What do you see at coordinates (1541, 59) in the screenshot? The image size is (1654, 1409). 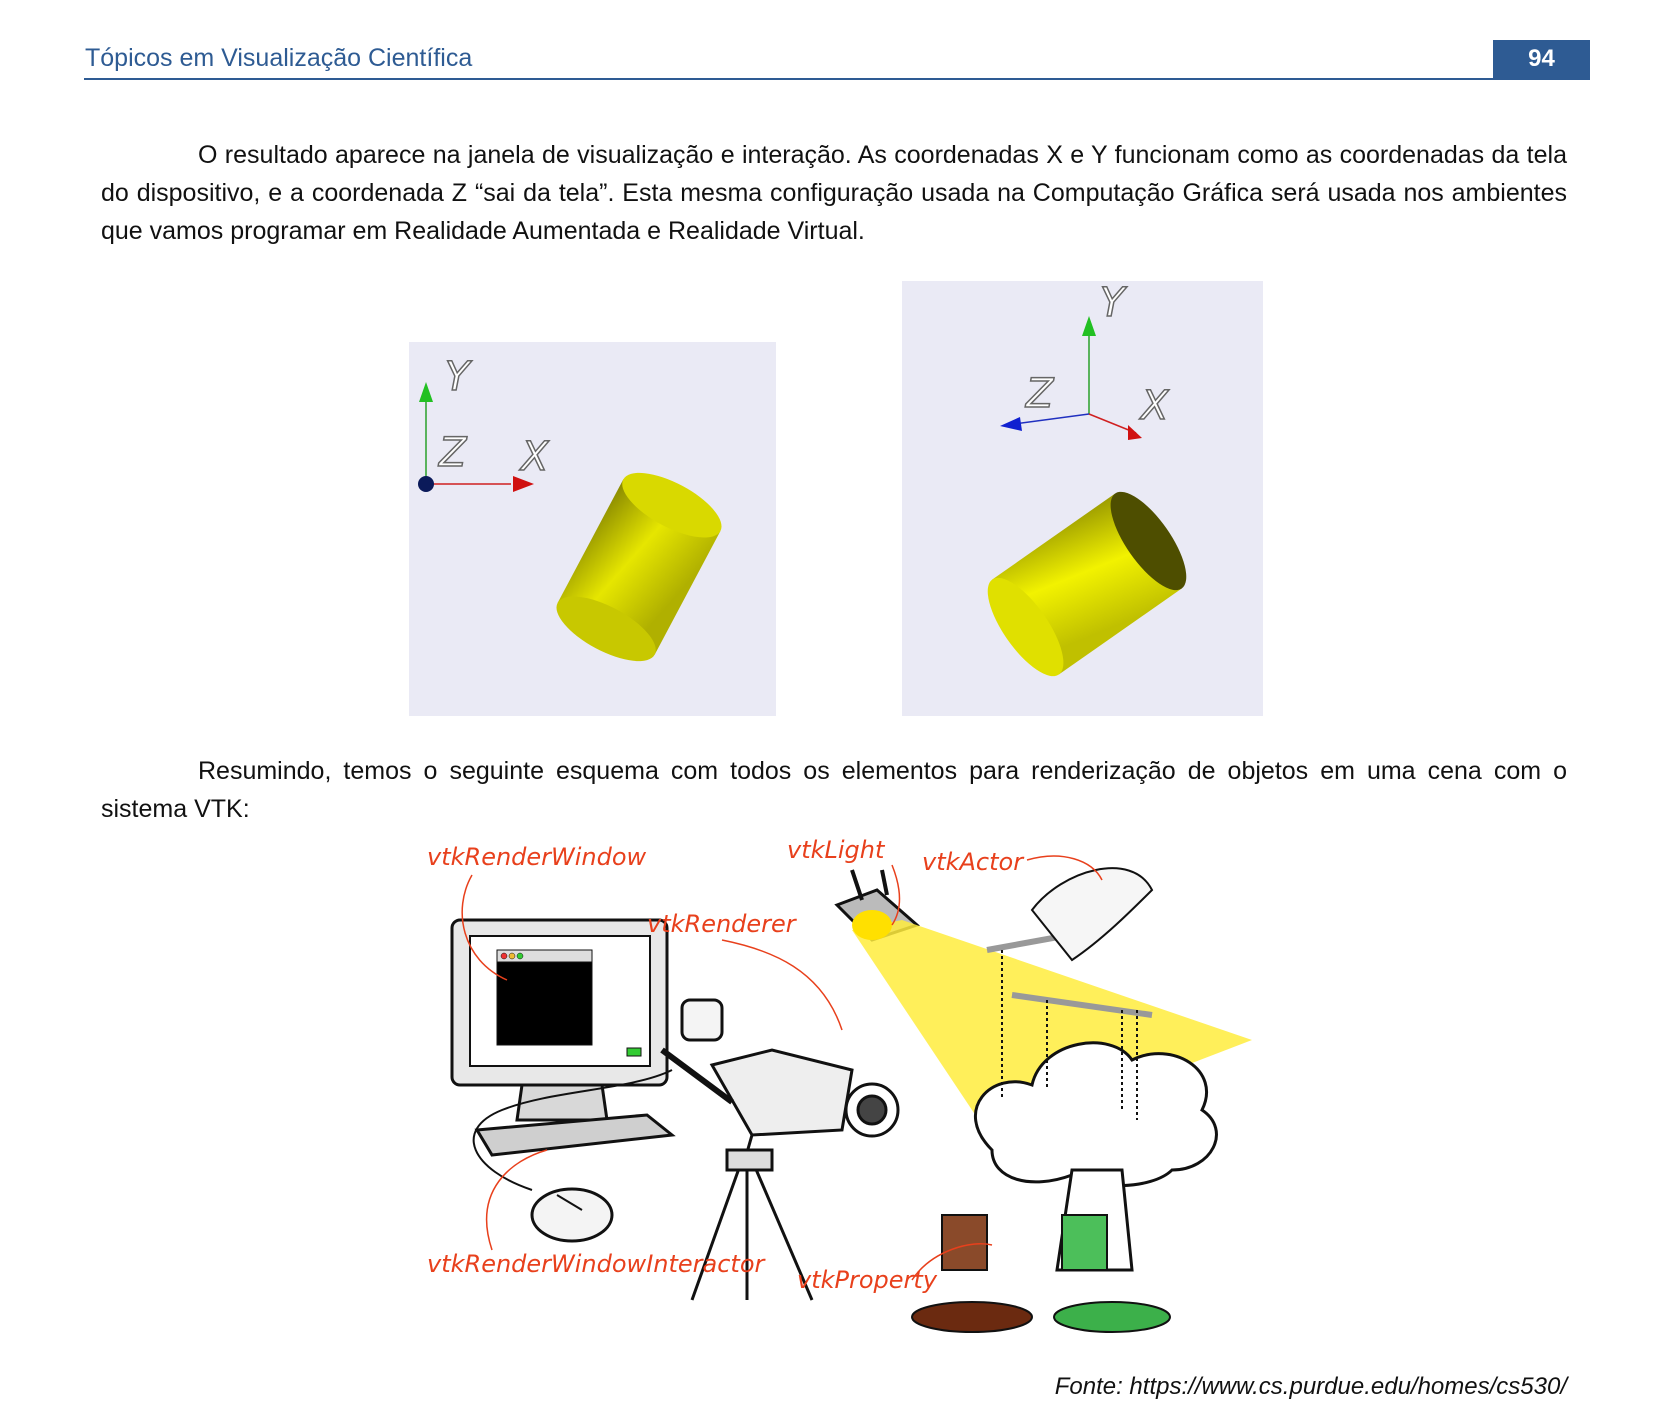 I see `page-number: 94` at bounding box center [1541, 59].